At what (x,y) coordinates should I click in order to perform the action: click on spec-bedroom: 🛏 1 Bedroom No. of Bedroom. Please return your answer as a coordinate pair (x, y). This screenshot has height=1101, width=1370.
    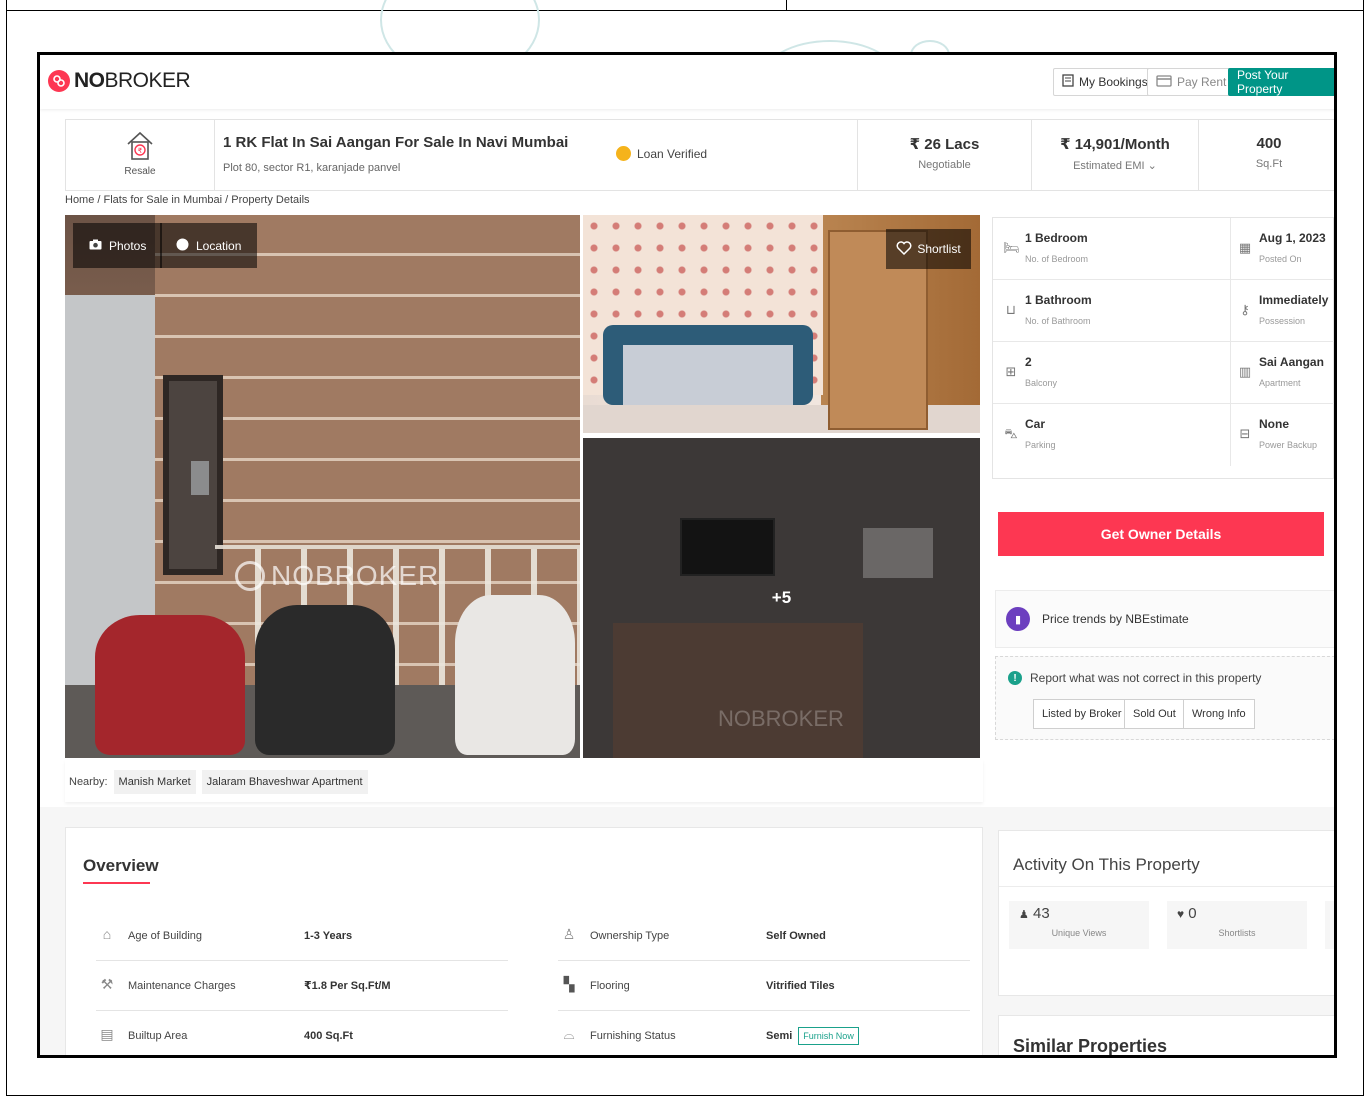
    Looking at the image, I should click on (1112, 249).